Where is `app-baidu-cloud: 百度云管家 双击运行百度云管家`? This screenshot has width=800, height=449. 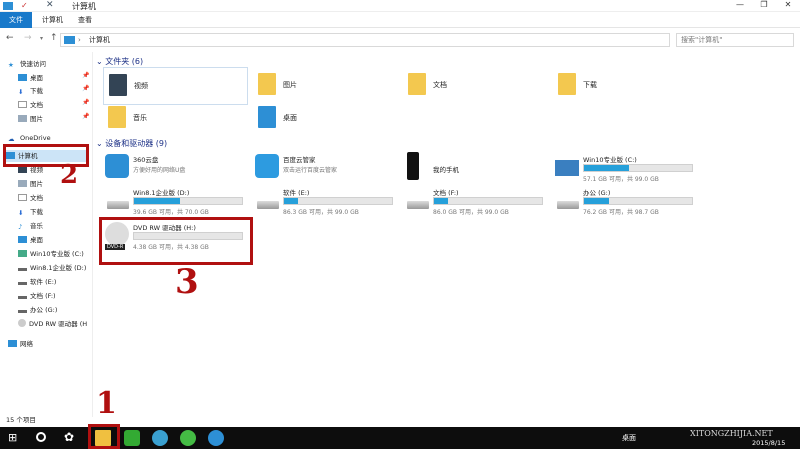 app-baidu-cloud: 百度云管家 双击运行百度云管家 is located at coordinates (328, 170).